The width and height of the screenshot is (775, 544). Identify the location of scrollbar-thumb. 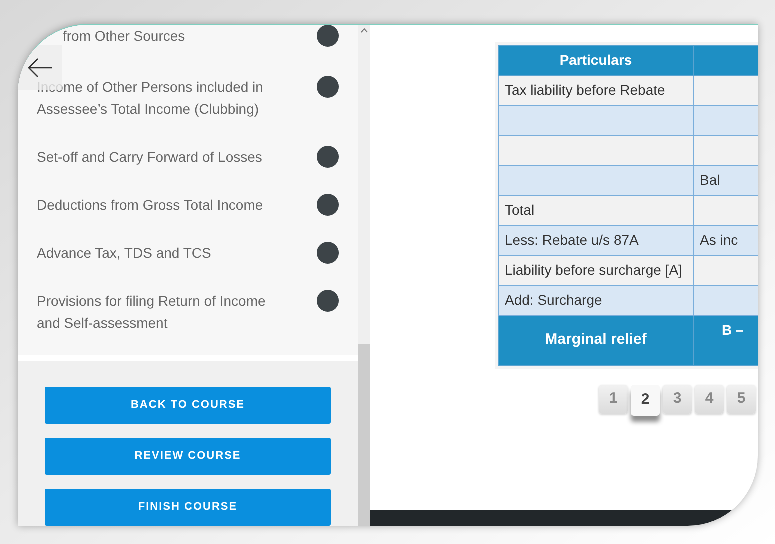
(364, 435).